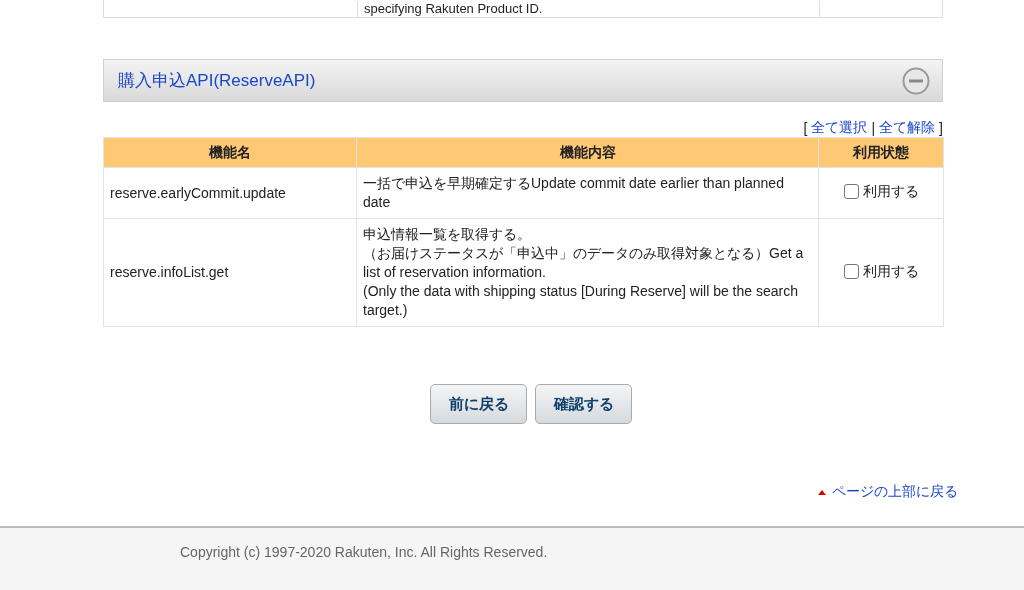  What do you see at coordinates (941, 127) in the screenshot?
I see `bracket: ]` at bounding box center [941, 127].